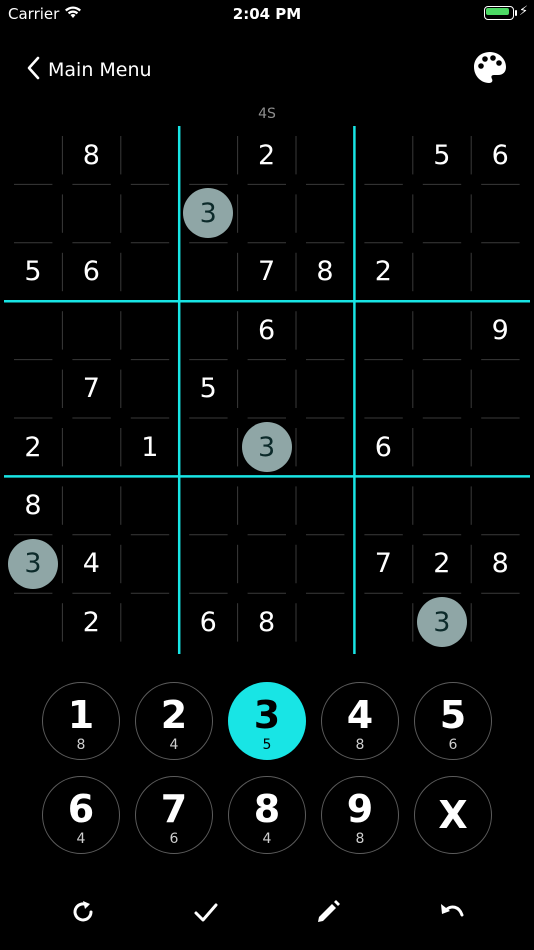 This screenshot has height=950, width=534. Describe the element at coordinates (360, 721) in the screenshot. I see `number-button-4: 48` at that location.